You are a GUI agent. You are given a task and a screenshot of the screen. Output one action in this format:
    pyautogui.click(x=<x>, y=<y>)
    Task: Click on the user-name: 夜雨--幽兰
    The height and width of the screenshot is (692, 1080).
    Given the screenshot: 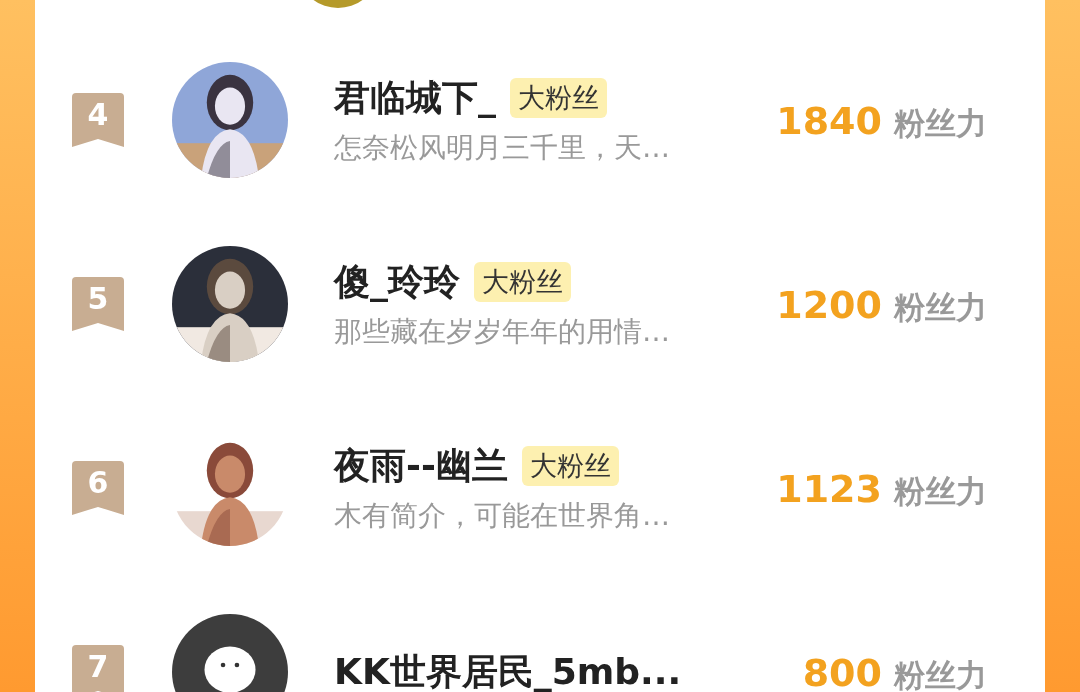 What is the action you would take?
    pyautogui.click(x=421, y=465)
    